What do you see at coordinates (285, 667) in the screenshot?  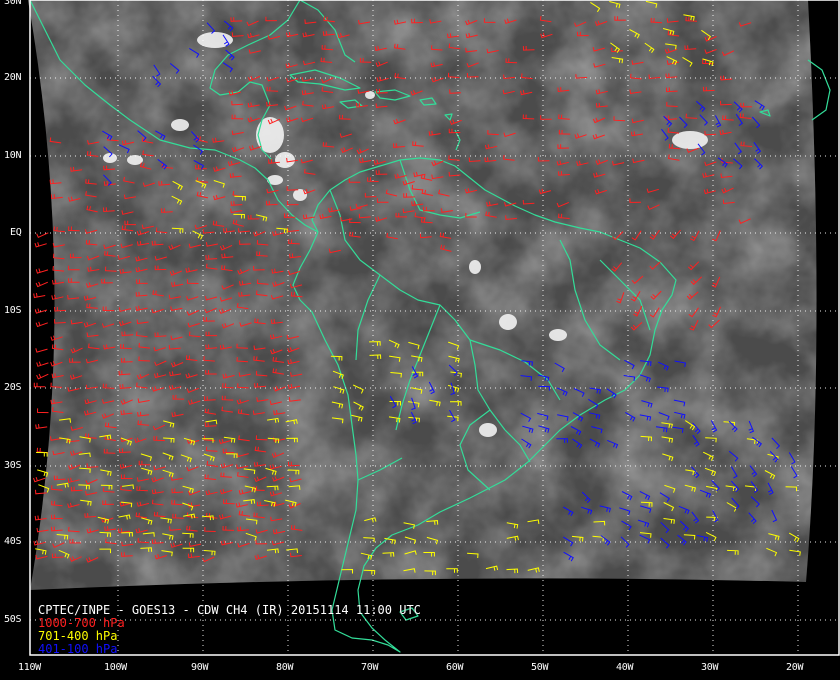 I see `lon-label-80w: 80W` at bounding box center [285, 667].